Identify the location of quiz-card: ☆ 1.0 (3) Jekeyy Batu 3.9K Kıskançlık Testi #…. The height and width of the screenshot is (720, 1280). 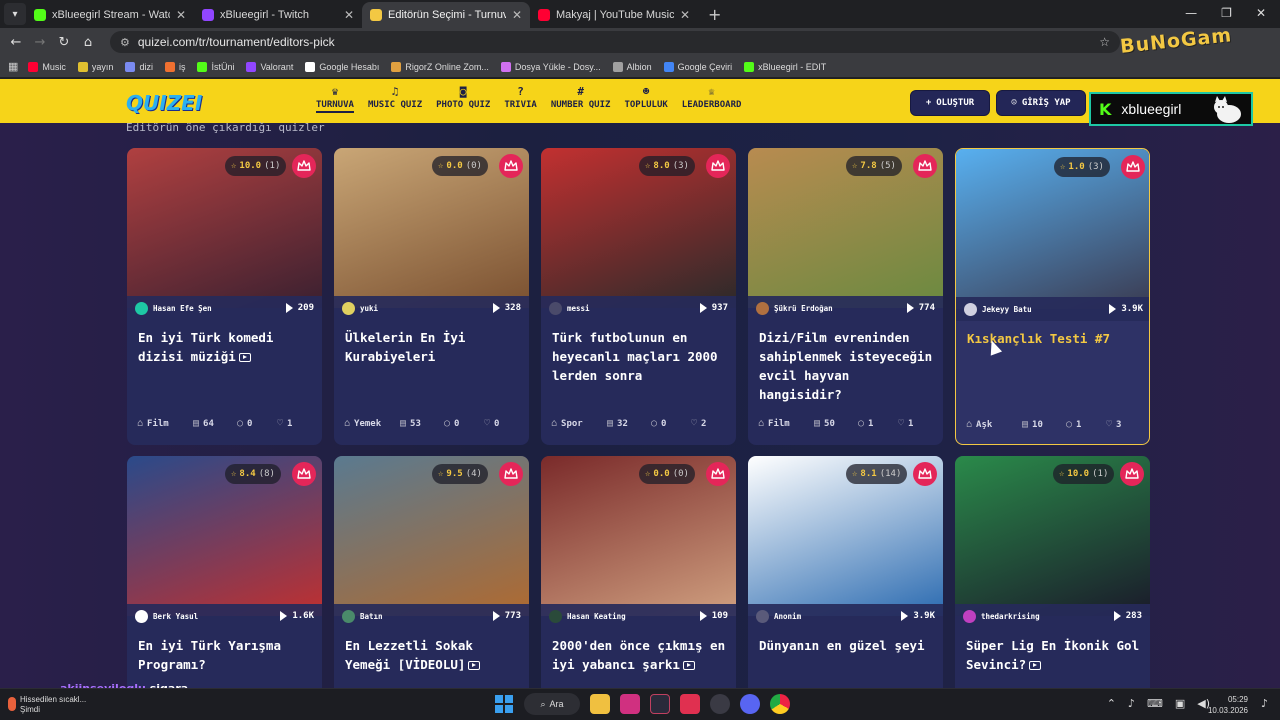
(1052, 296).